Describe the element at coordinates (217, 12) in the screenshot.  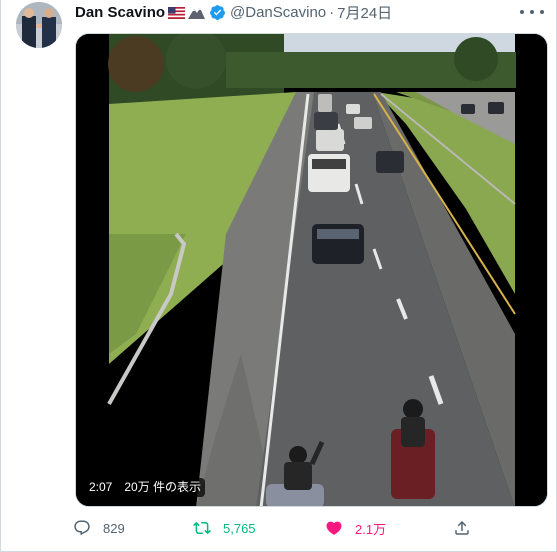
I see `verified-badge-icon` at that location.